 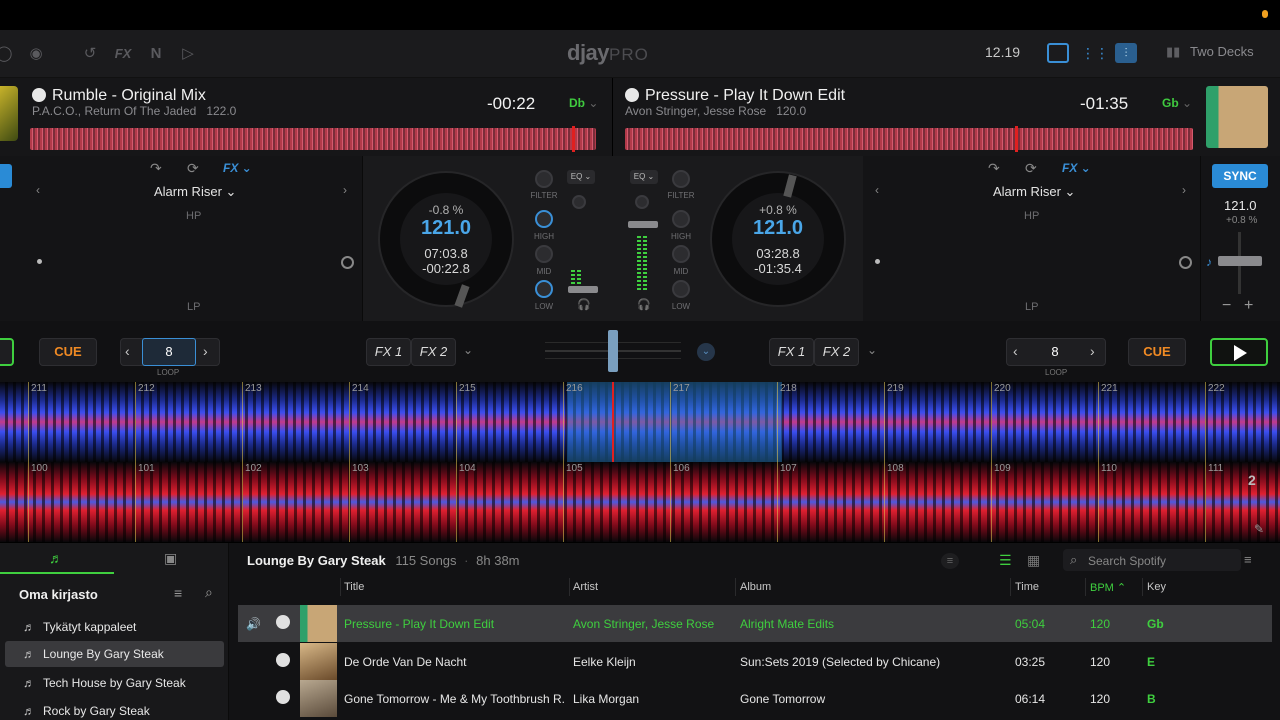 What do you see at coordinates (681, 289) in the screenshot?
I see `deck-b-low-knob` at bounding box center [681, 289].